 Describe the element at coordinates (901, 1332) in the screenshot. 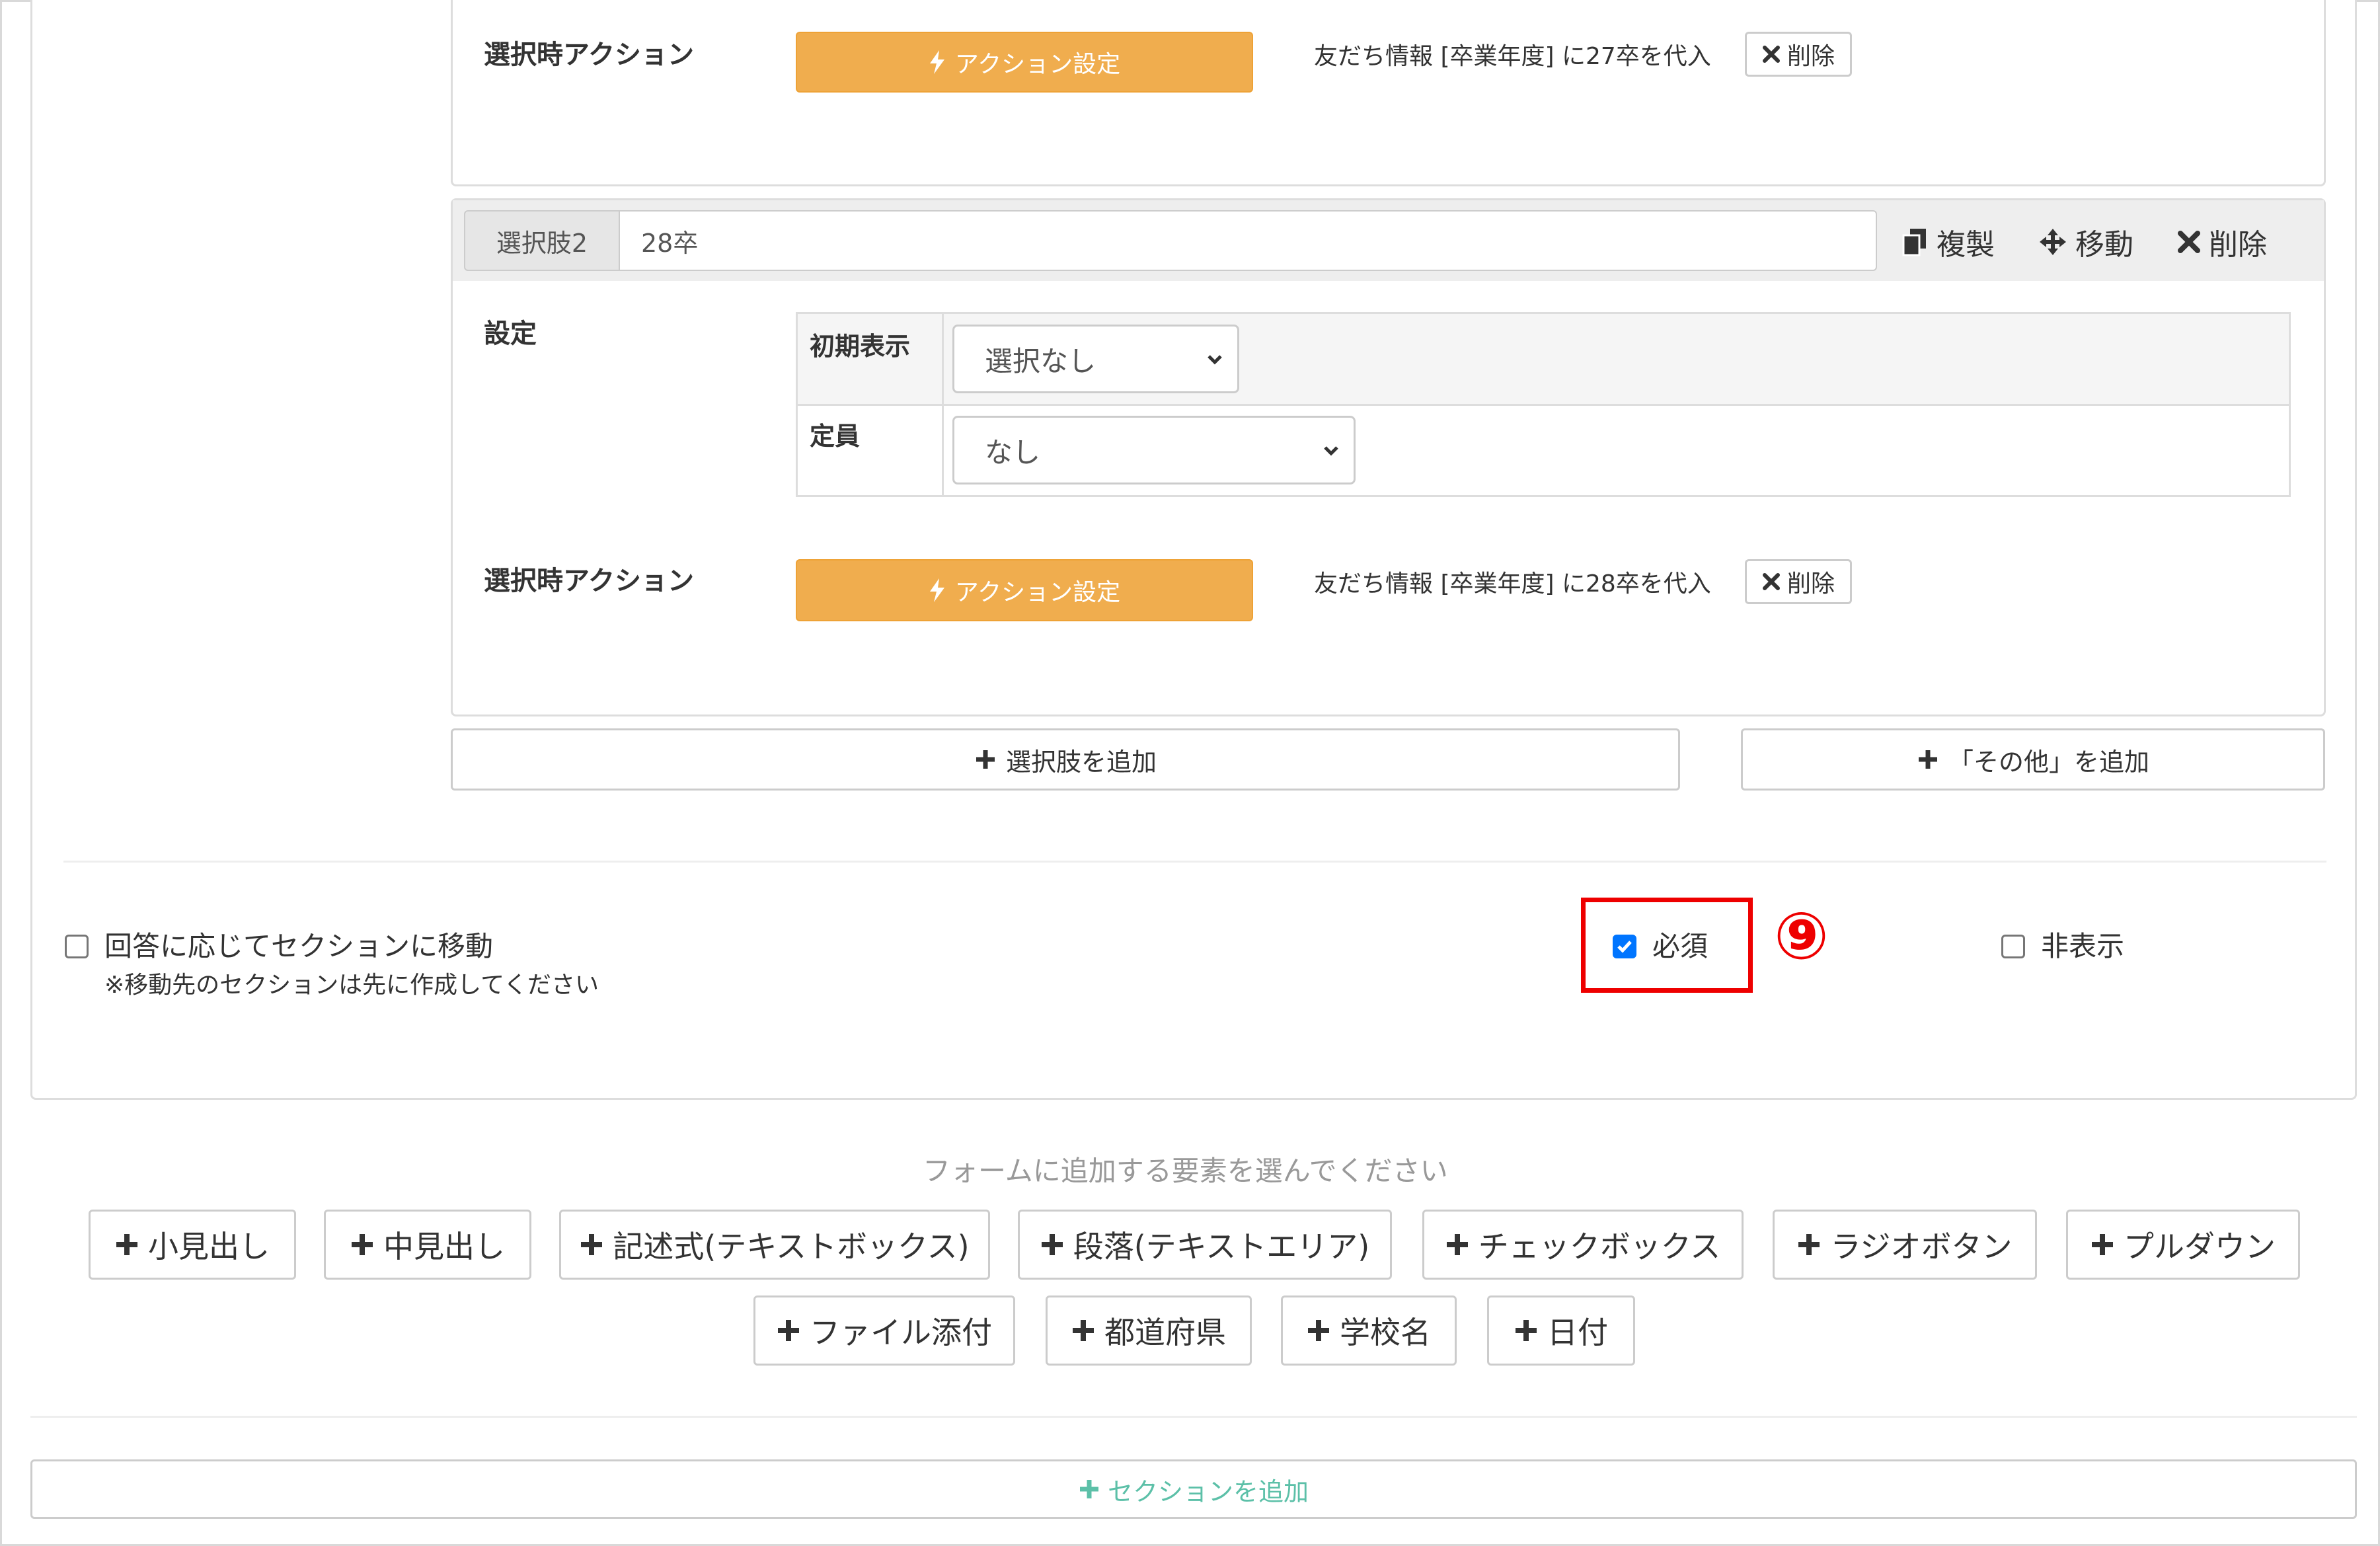

I see `element-label: ファイル添付` at that location.